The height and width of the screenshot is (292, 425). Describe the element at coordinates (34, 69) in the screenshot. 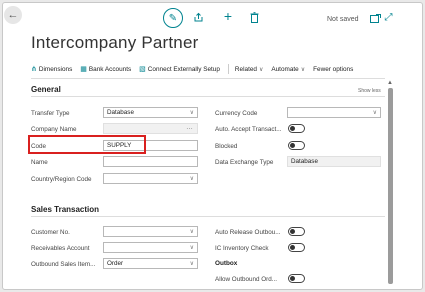

I see `dimensions-icon: ⋔` at that location.